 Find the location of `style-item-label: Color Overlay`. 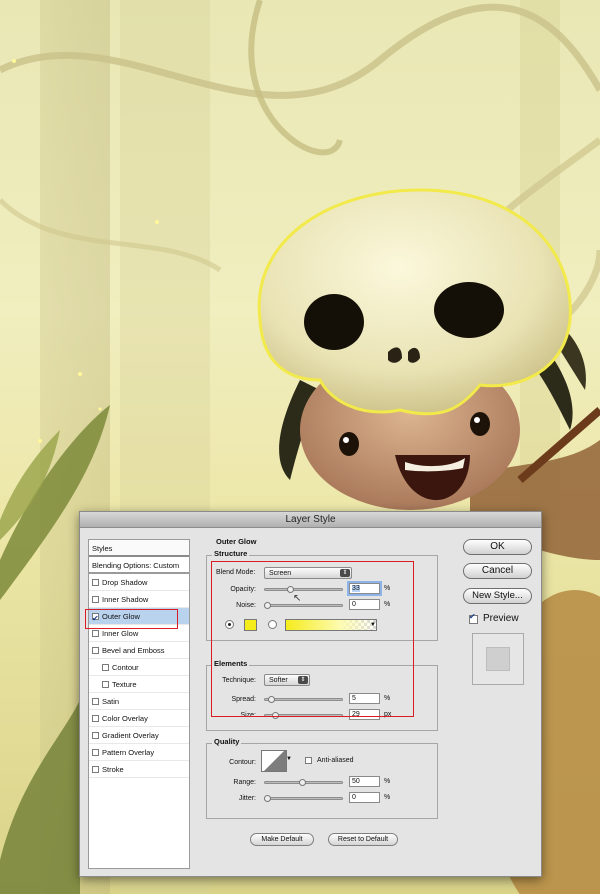

style-item-label: Color Overlay is located at coordinates (125, 718).